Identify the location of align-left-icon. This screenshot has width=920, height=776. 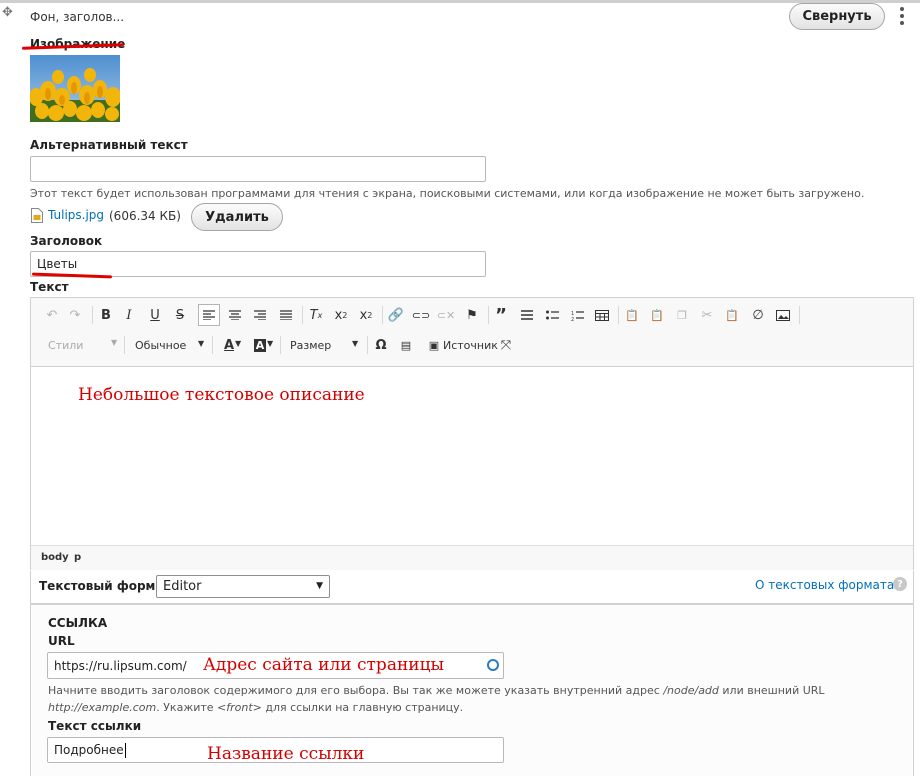
(209, 315).